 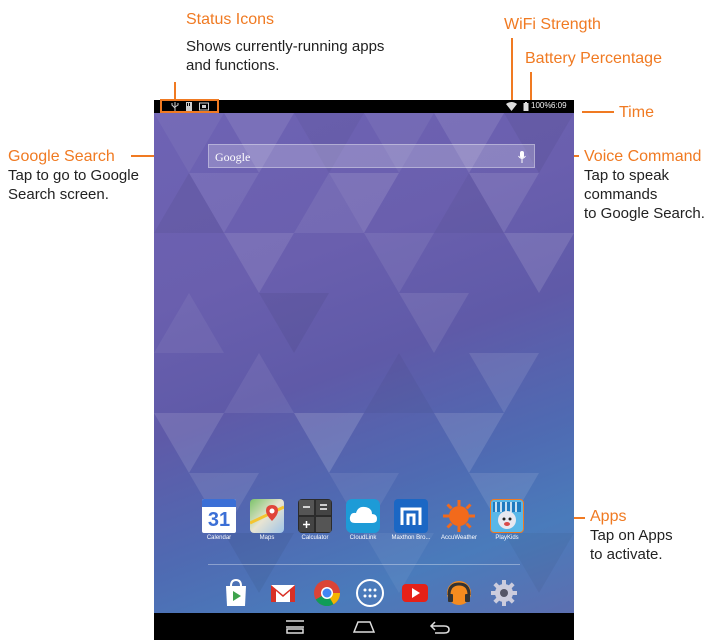 What do you see at coordinates (552, 24) in the screenshot?
I see `wifi-strength-title: WiFi Strength` at bounding box center [552, 24].